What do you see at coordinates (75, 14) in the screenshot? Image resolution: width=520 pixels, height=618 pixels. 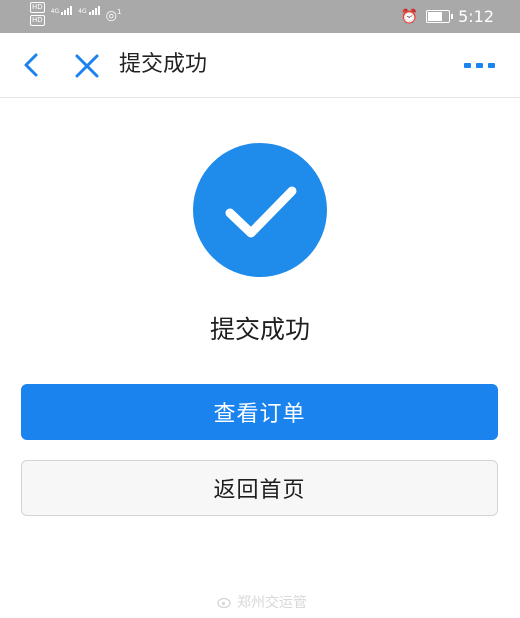 I see `status-left-group: HD HD 4G 4G ◎1` at bounding box center [75, 14].